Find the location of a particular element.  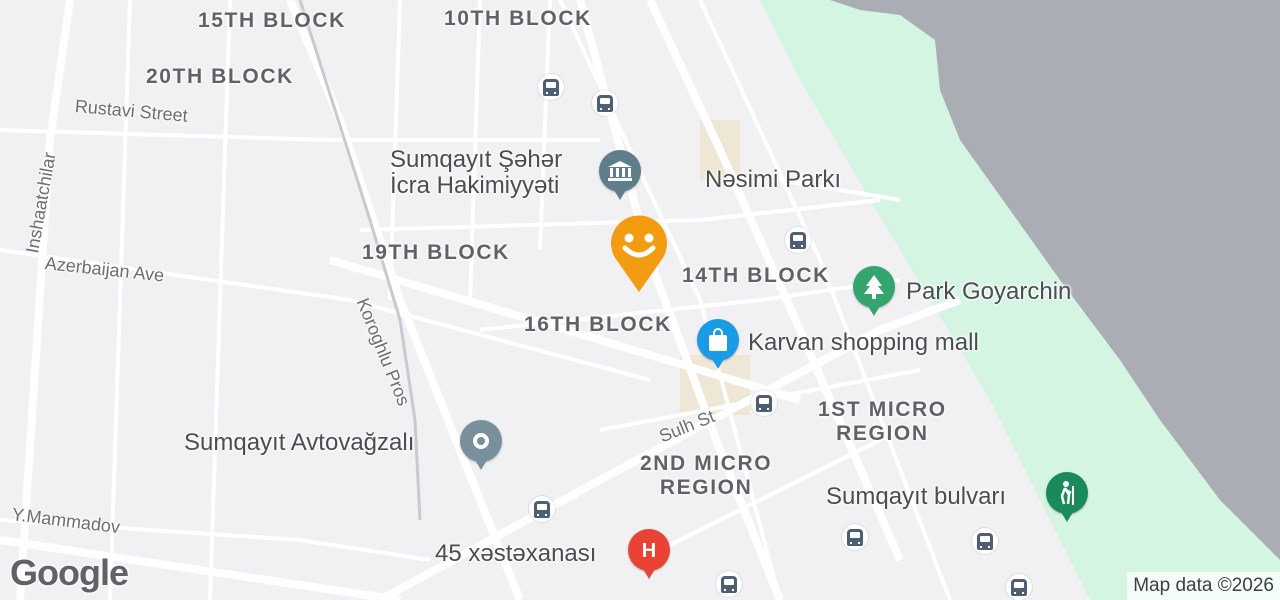

shopping-bag-icon is located at coordinates (718, 344).